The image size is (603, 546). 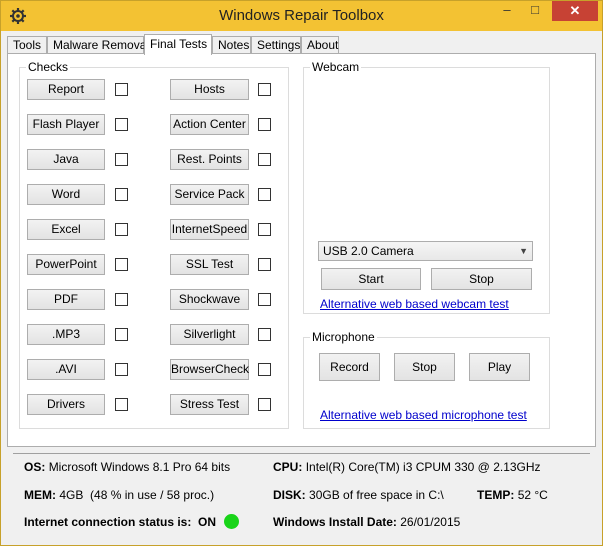 What do you see at coordinates (264, 159) in the screenshot?
I see `restore-points-checkbox` at bounding box center [264, 159].